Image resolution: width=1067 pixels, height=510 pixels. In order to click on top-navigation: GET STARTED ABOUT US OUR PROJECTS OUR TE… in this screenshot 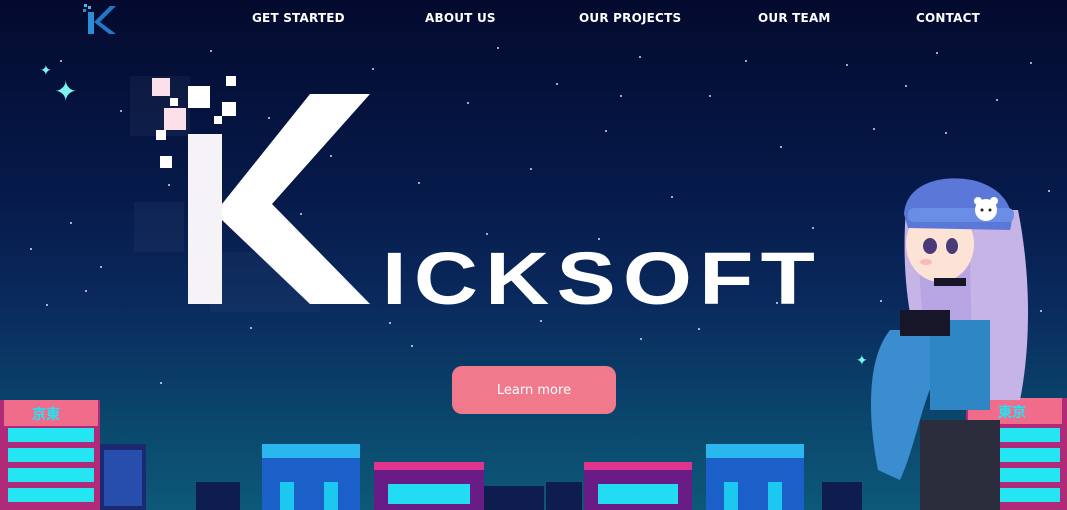, I will do `click(533, 19)`.